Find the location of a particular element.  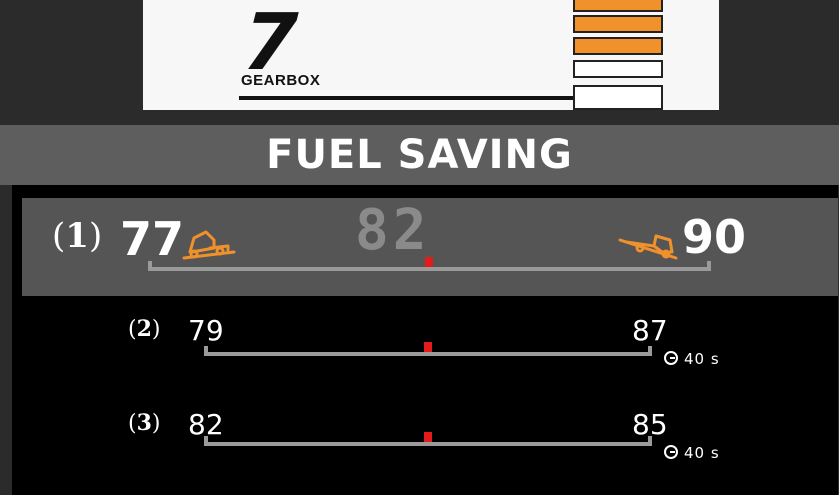

row2-bar-start-cap is located at coordinates (206, 351).